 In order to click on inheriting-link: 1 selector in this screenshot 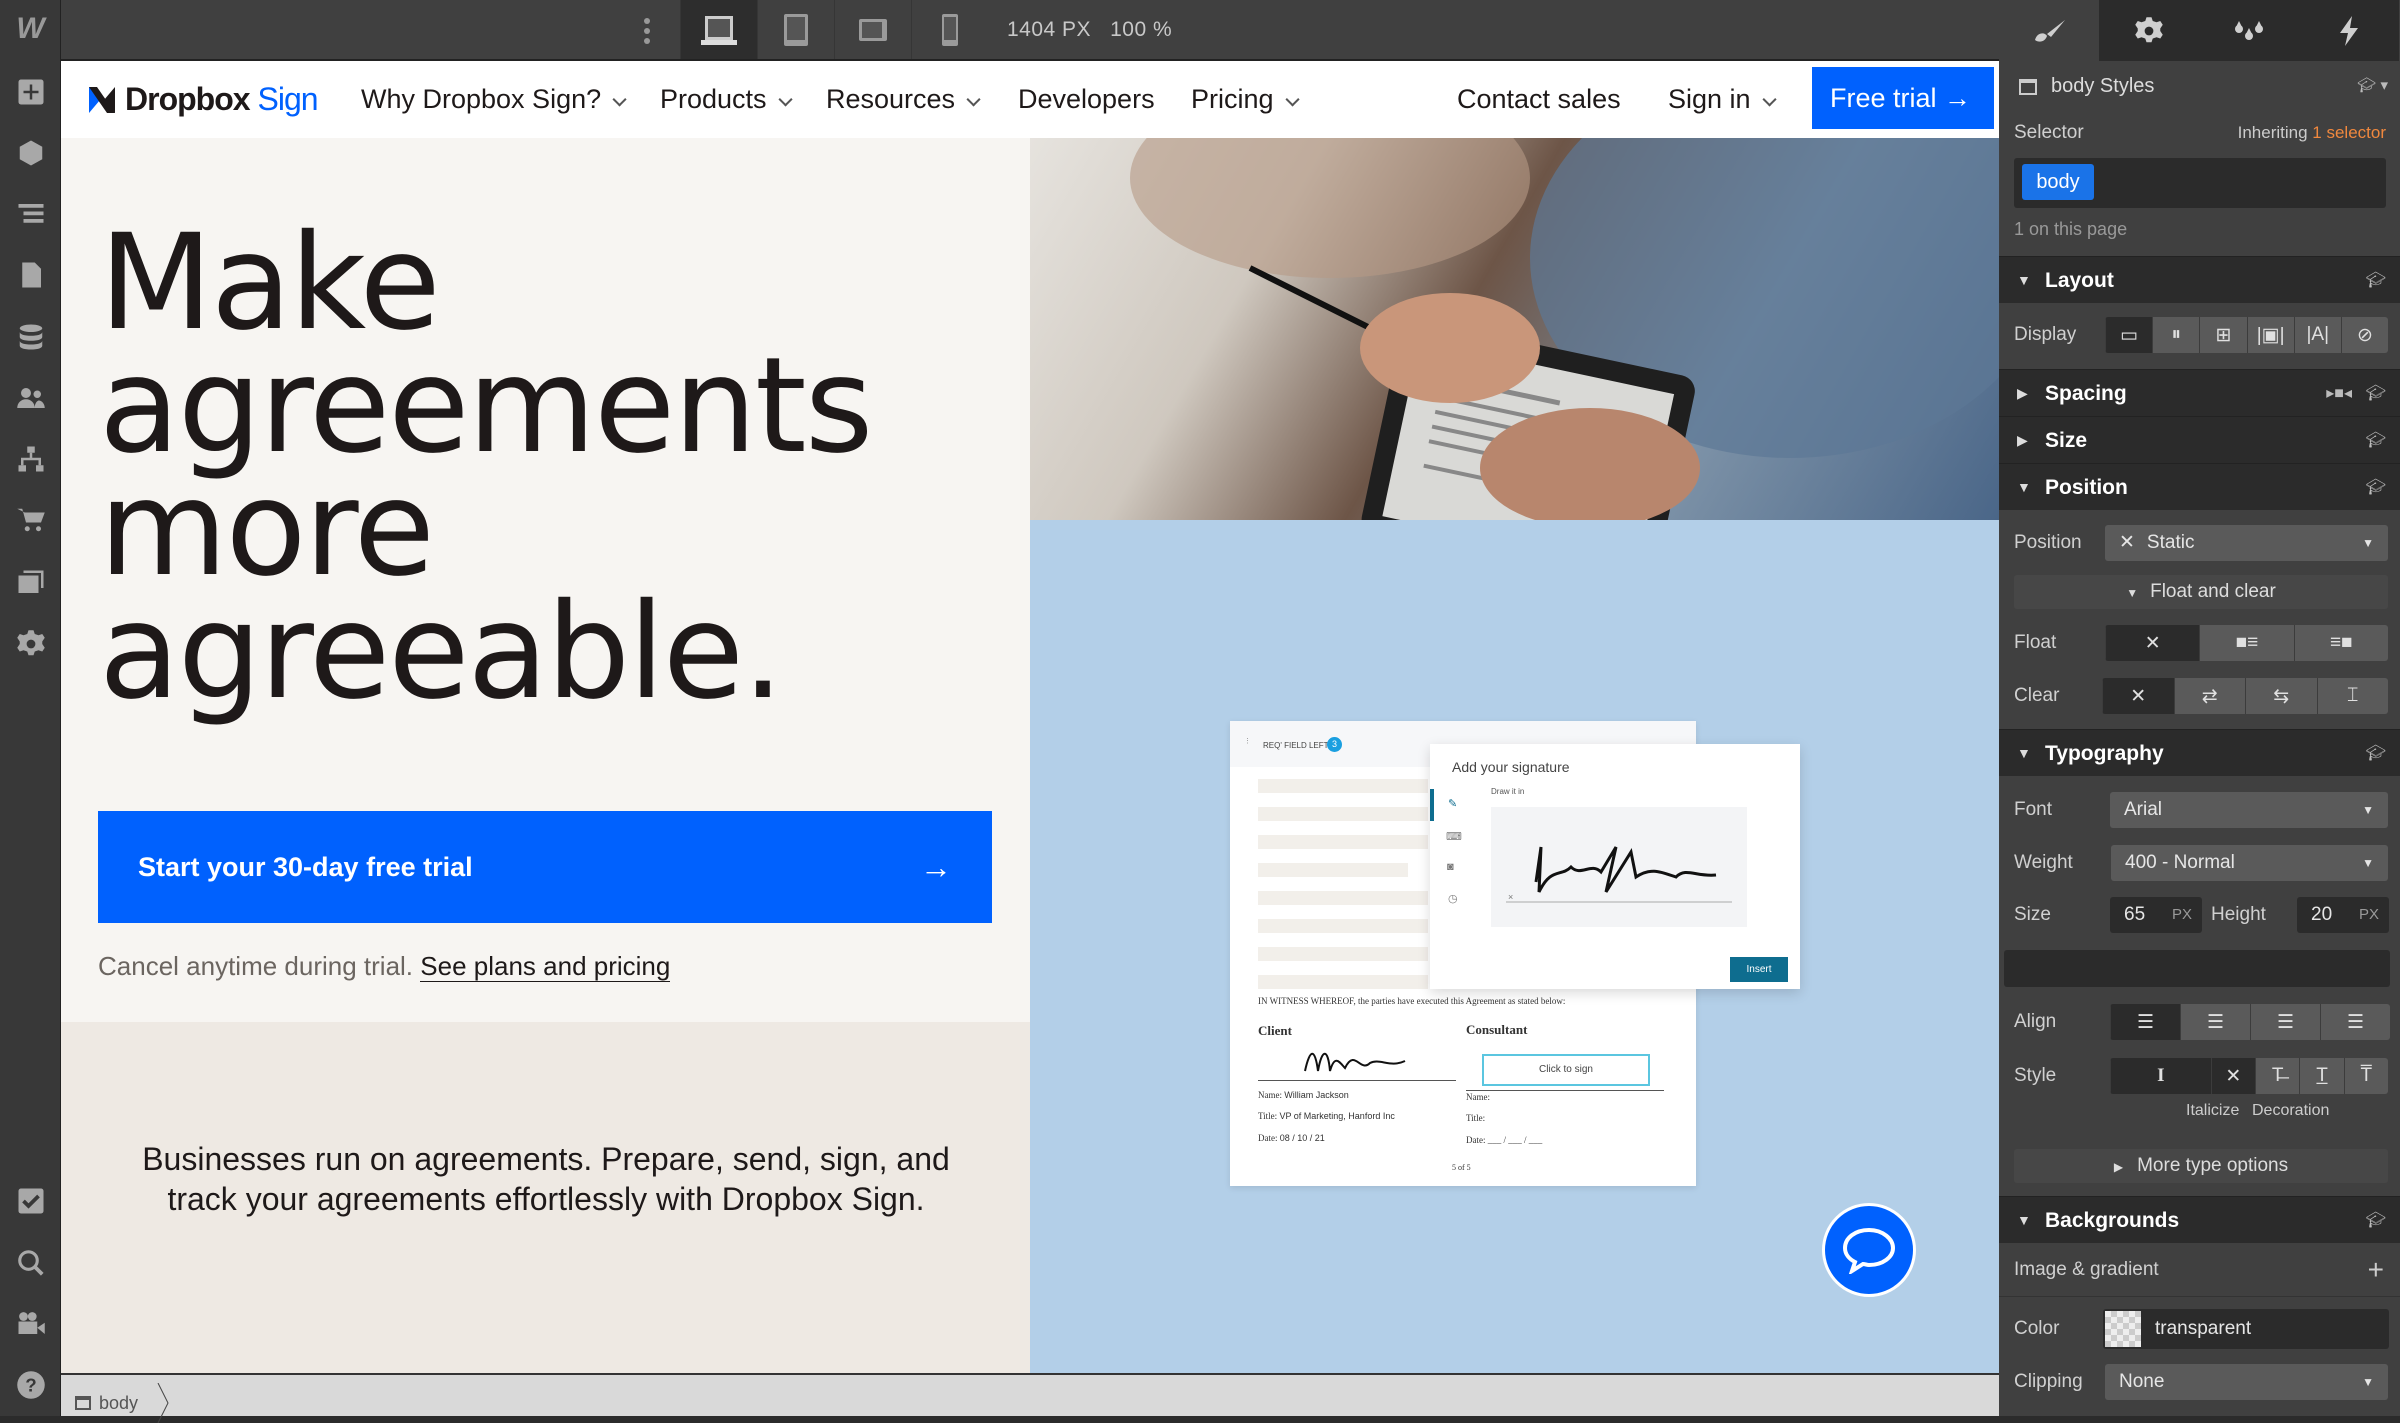, I will do `click(2349, 132)`.